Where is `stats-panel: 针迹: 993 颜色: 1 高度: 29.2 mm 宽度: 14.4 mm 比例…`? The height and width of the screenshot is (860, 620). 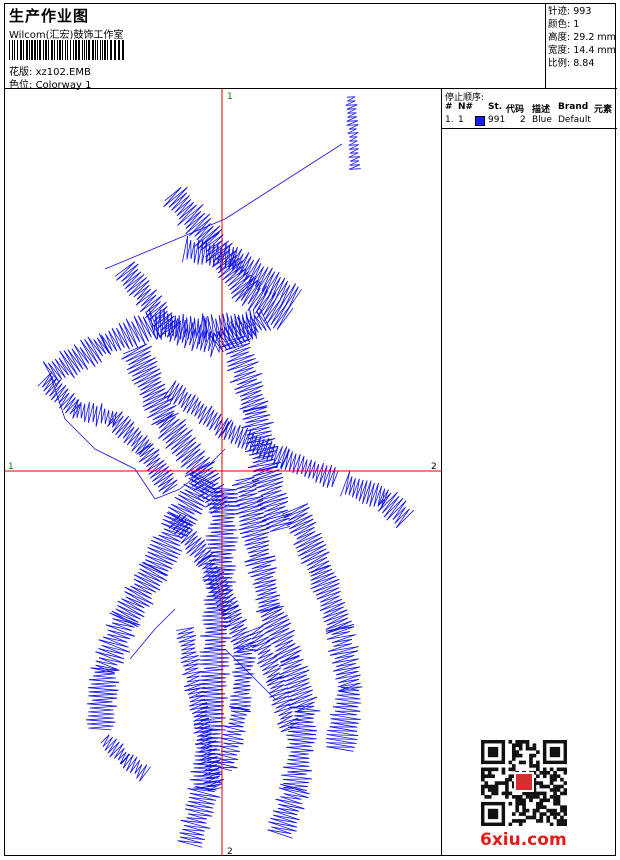 stats-panel: 针迹: 993 颜色: 1 高度: 29.2 mm 宽度: 14.4 mm 比例… is located at coordinates (581, 46).